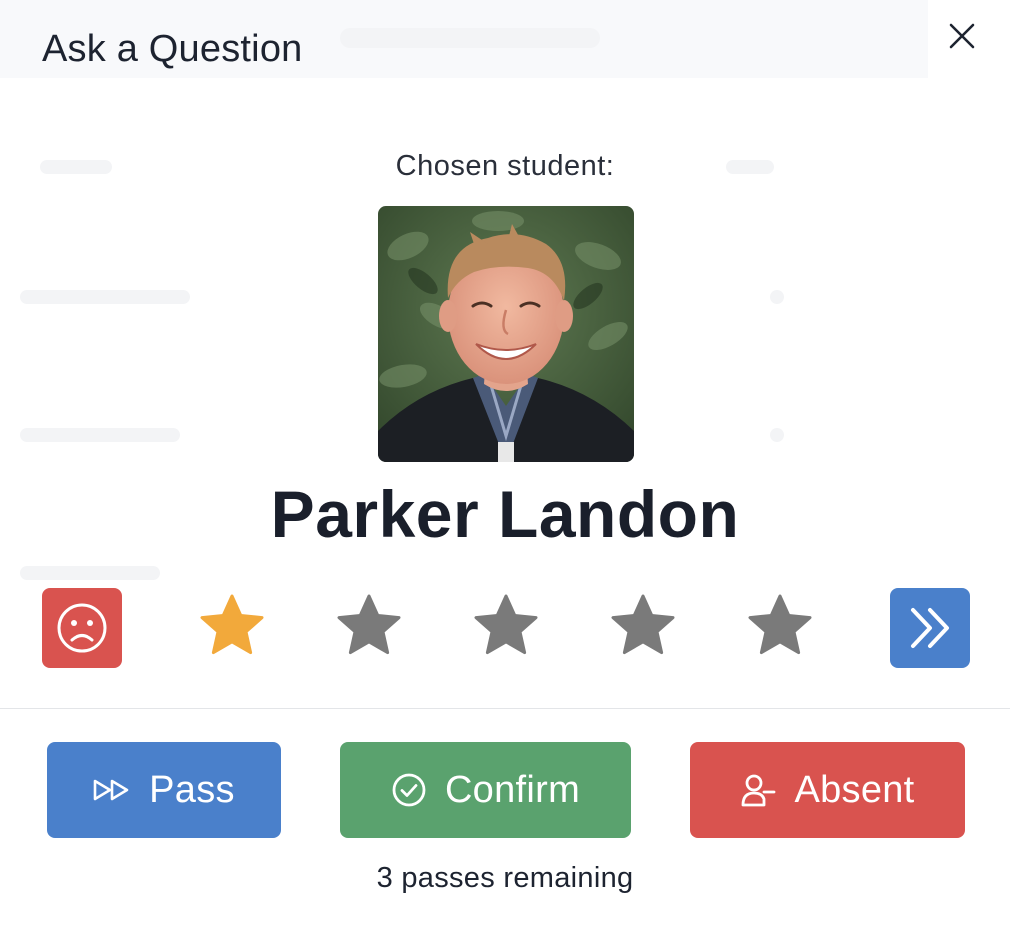 This screenshot has height=930, width=1010. I want to click on student-name: Parker Landon, so click(505, 514).